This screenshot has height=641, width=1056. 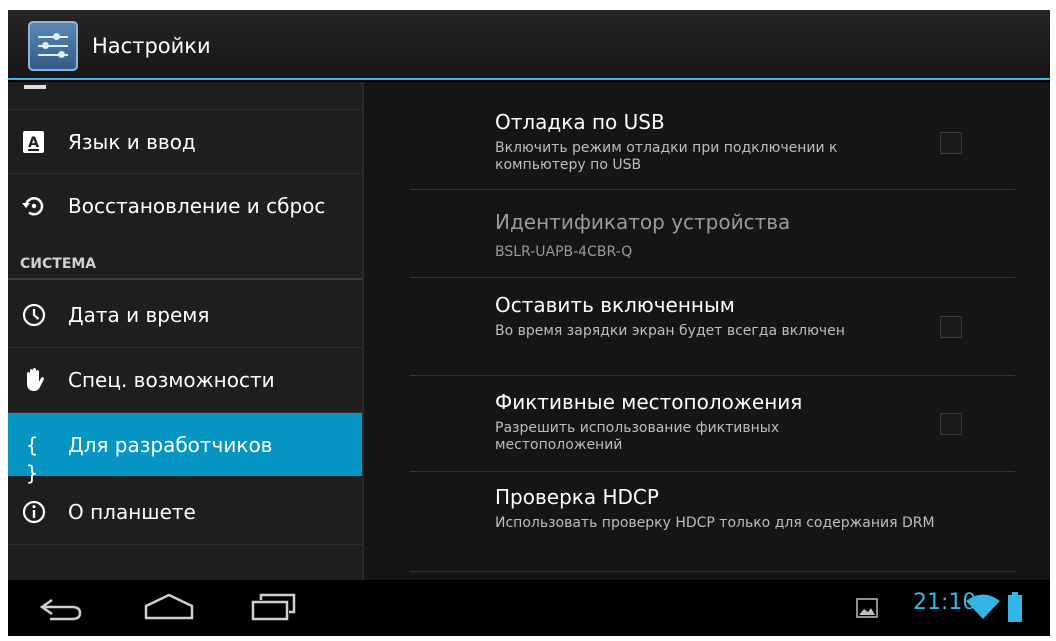 What do you see at coordinates (529, 608) in the screenshot?
I see `system-nav-bar: 21:10` at bounding box center [529, 608].